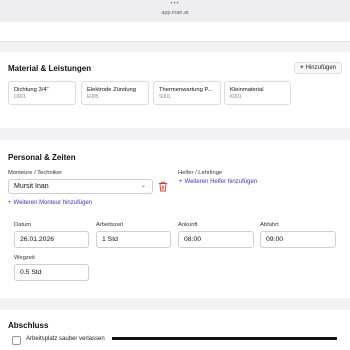 Image resolution: width=350 pixels, height=350 pixels. I want to click on add-helfer-label: Weiteren Helfer hinzufügen, so click(221, 182).